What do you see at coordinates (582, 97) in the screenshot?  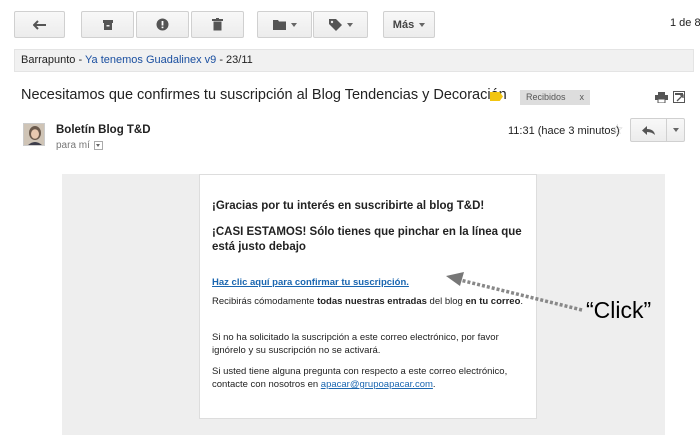 I see `label-chip-remove: x` at bounding box center [582, 97].